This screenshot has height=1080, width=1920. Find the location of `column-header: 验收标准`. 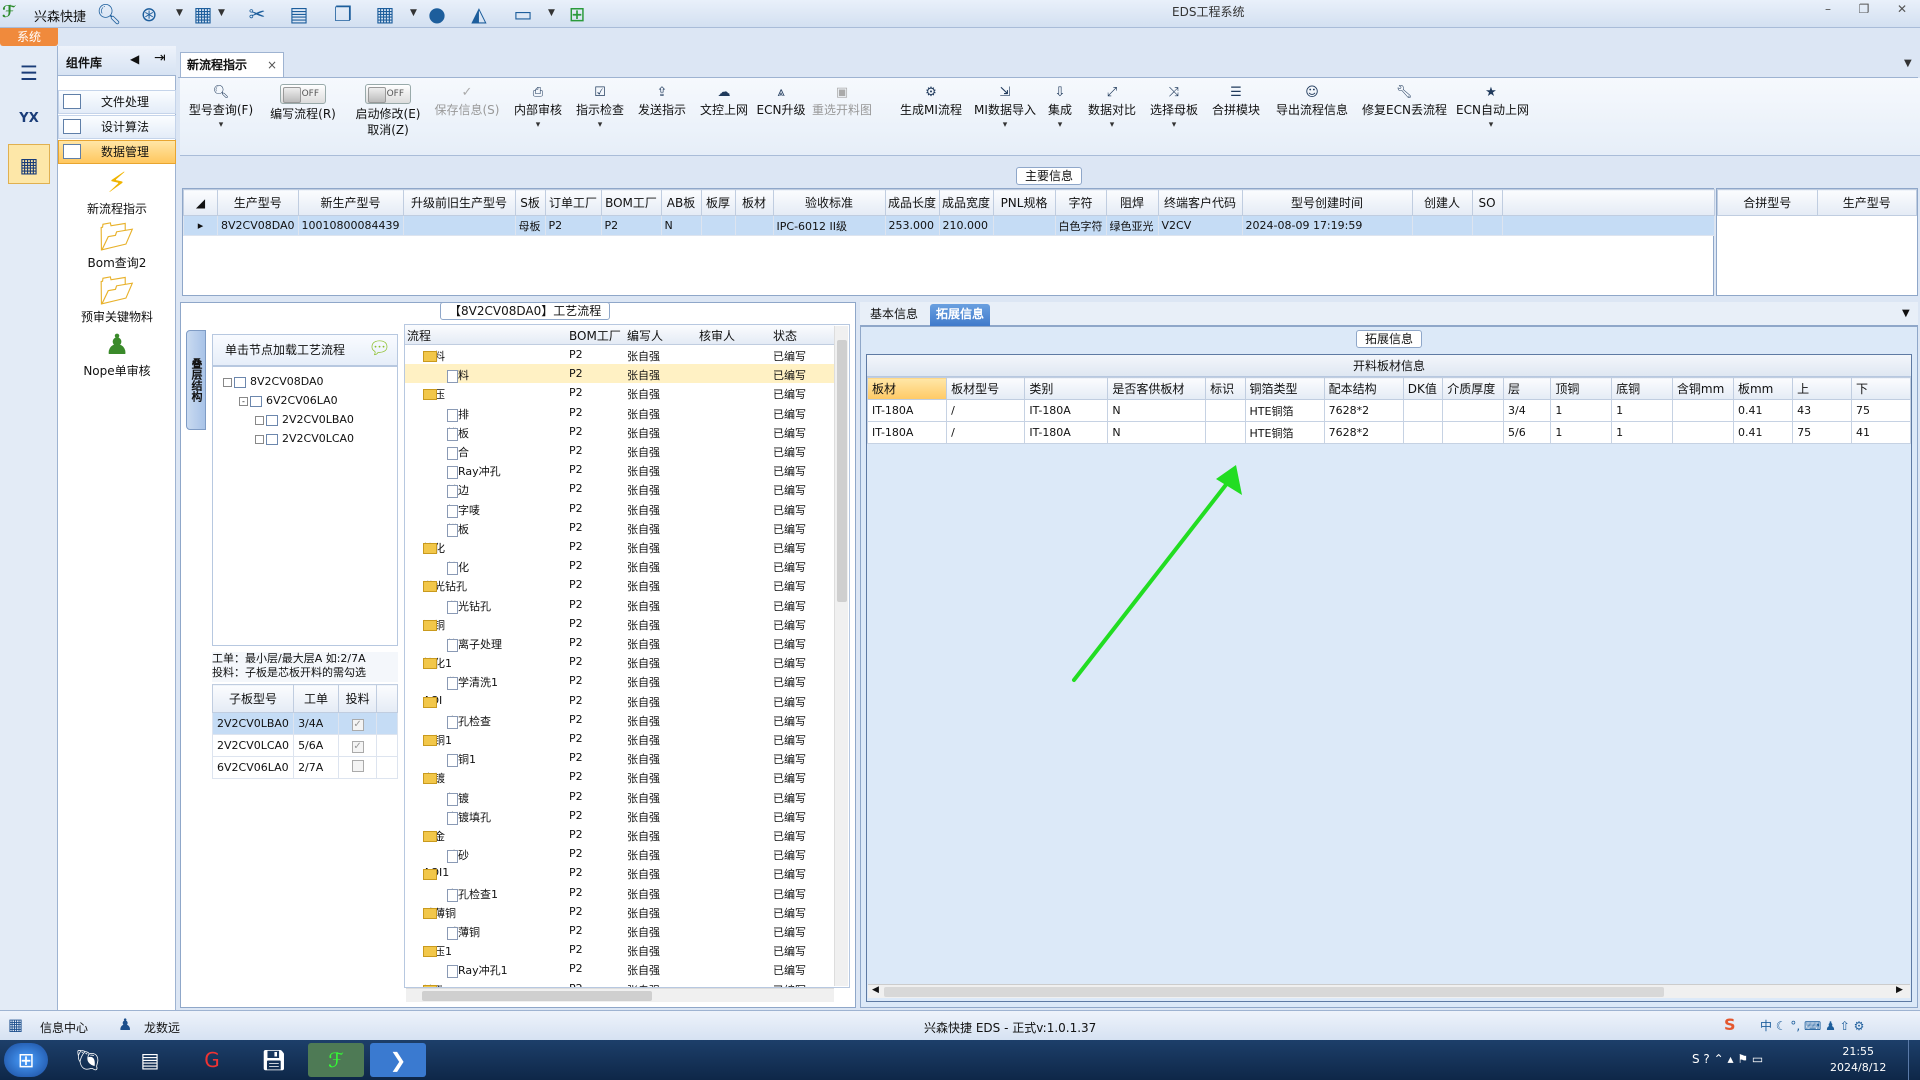

column-header: 验收标准 is located at coordinates (829, 202).